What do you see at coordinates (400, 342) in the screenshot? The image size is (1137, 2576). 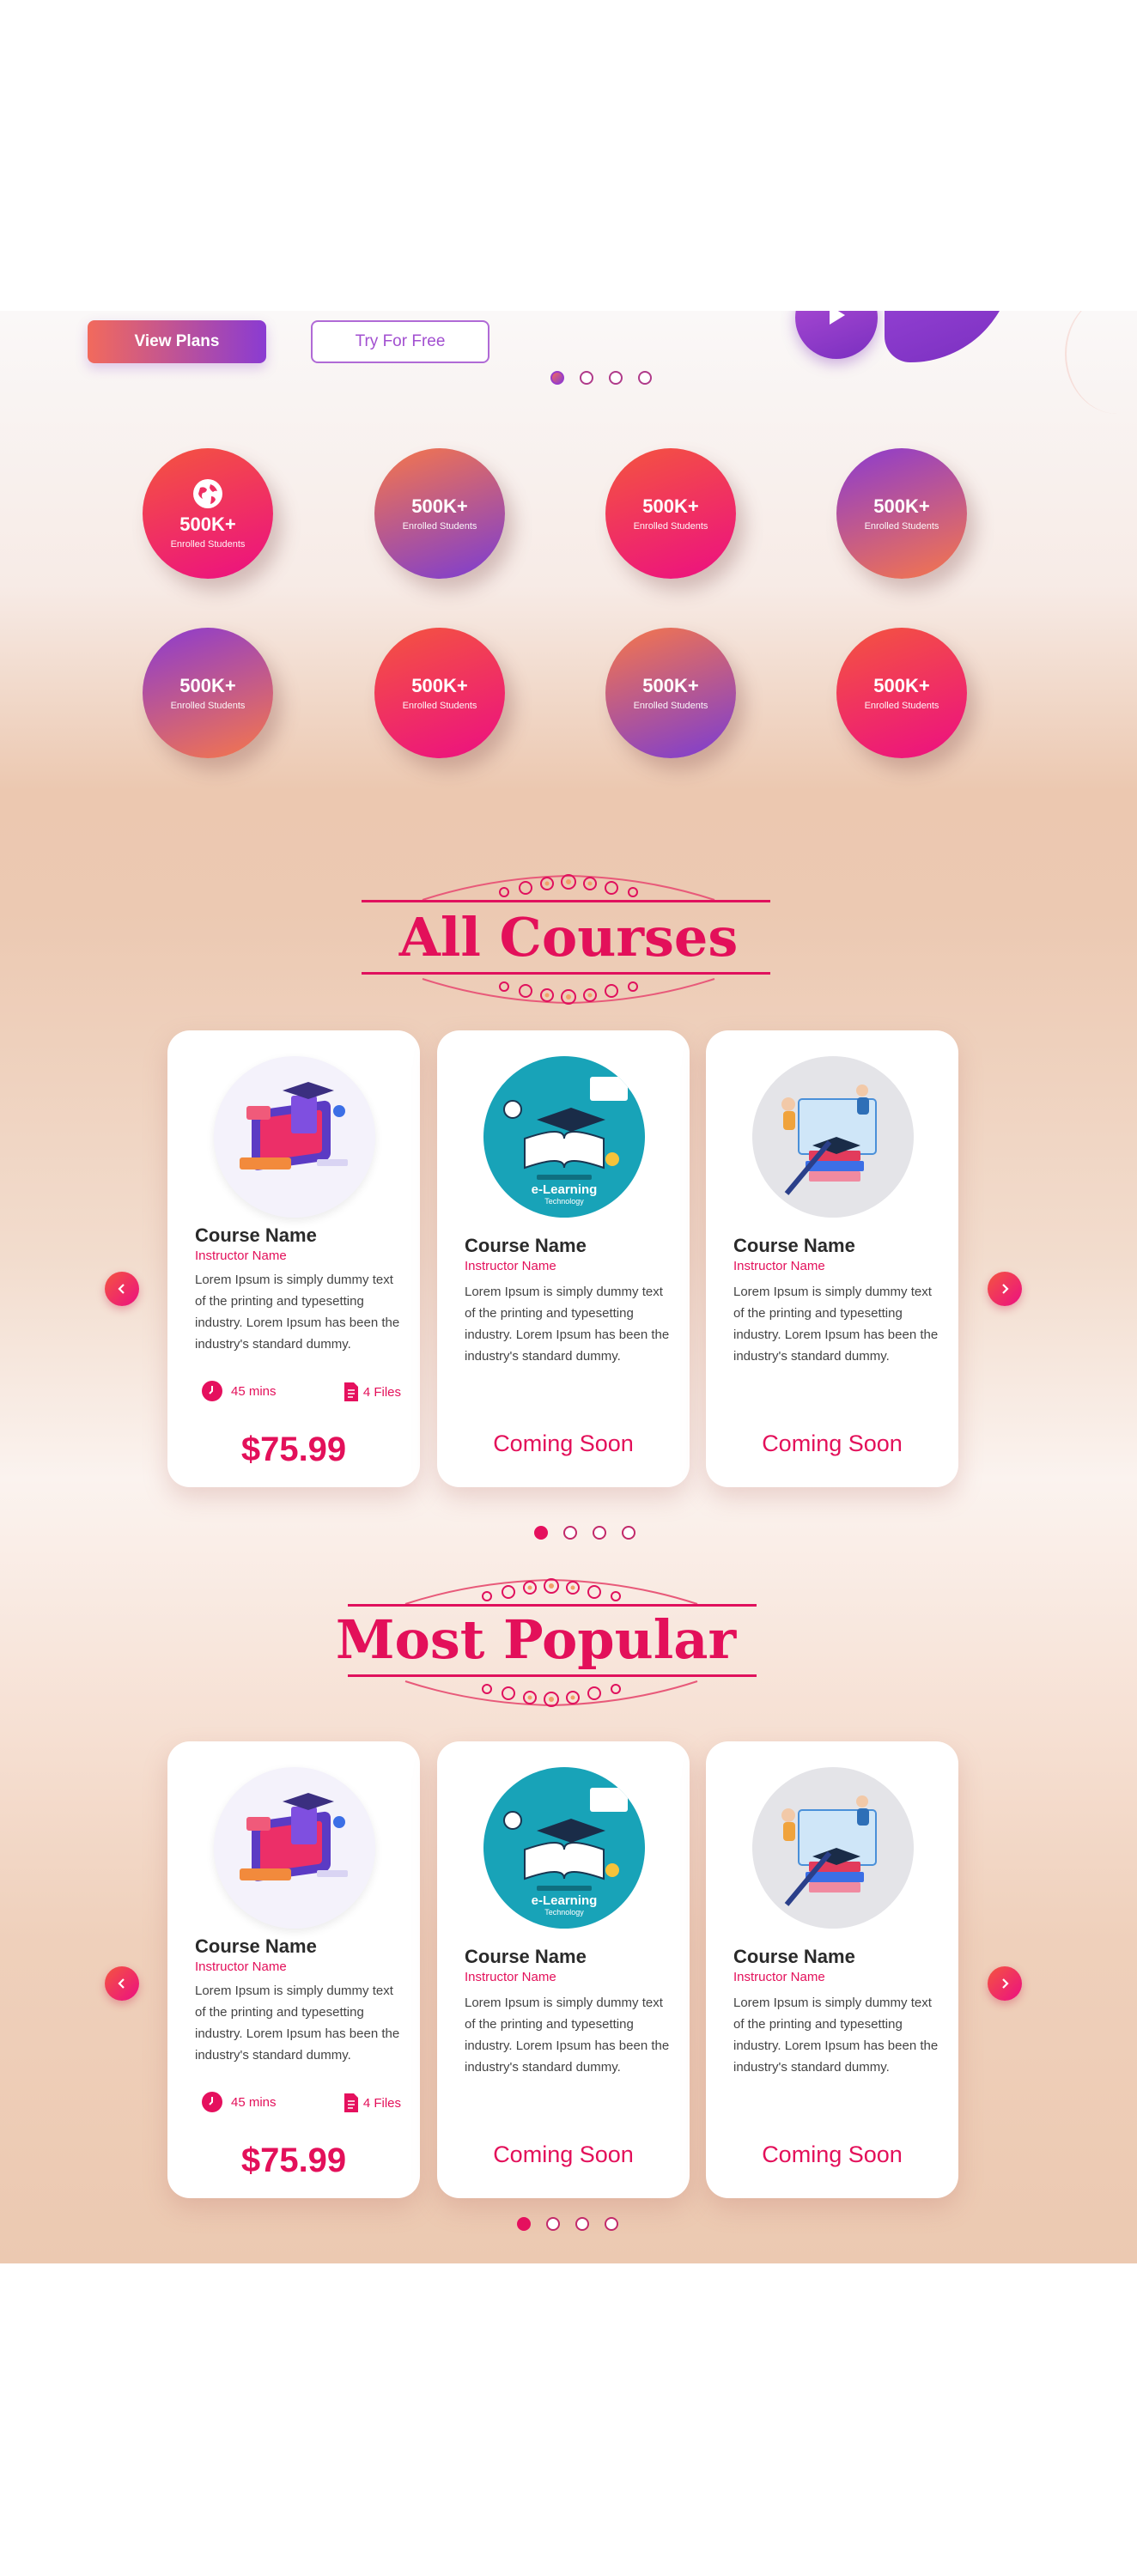 I see `try-for-free-button: Try For Free` at bounding box center [400, 342].